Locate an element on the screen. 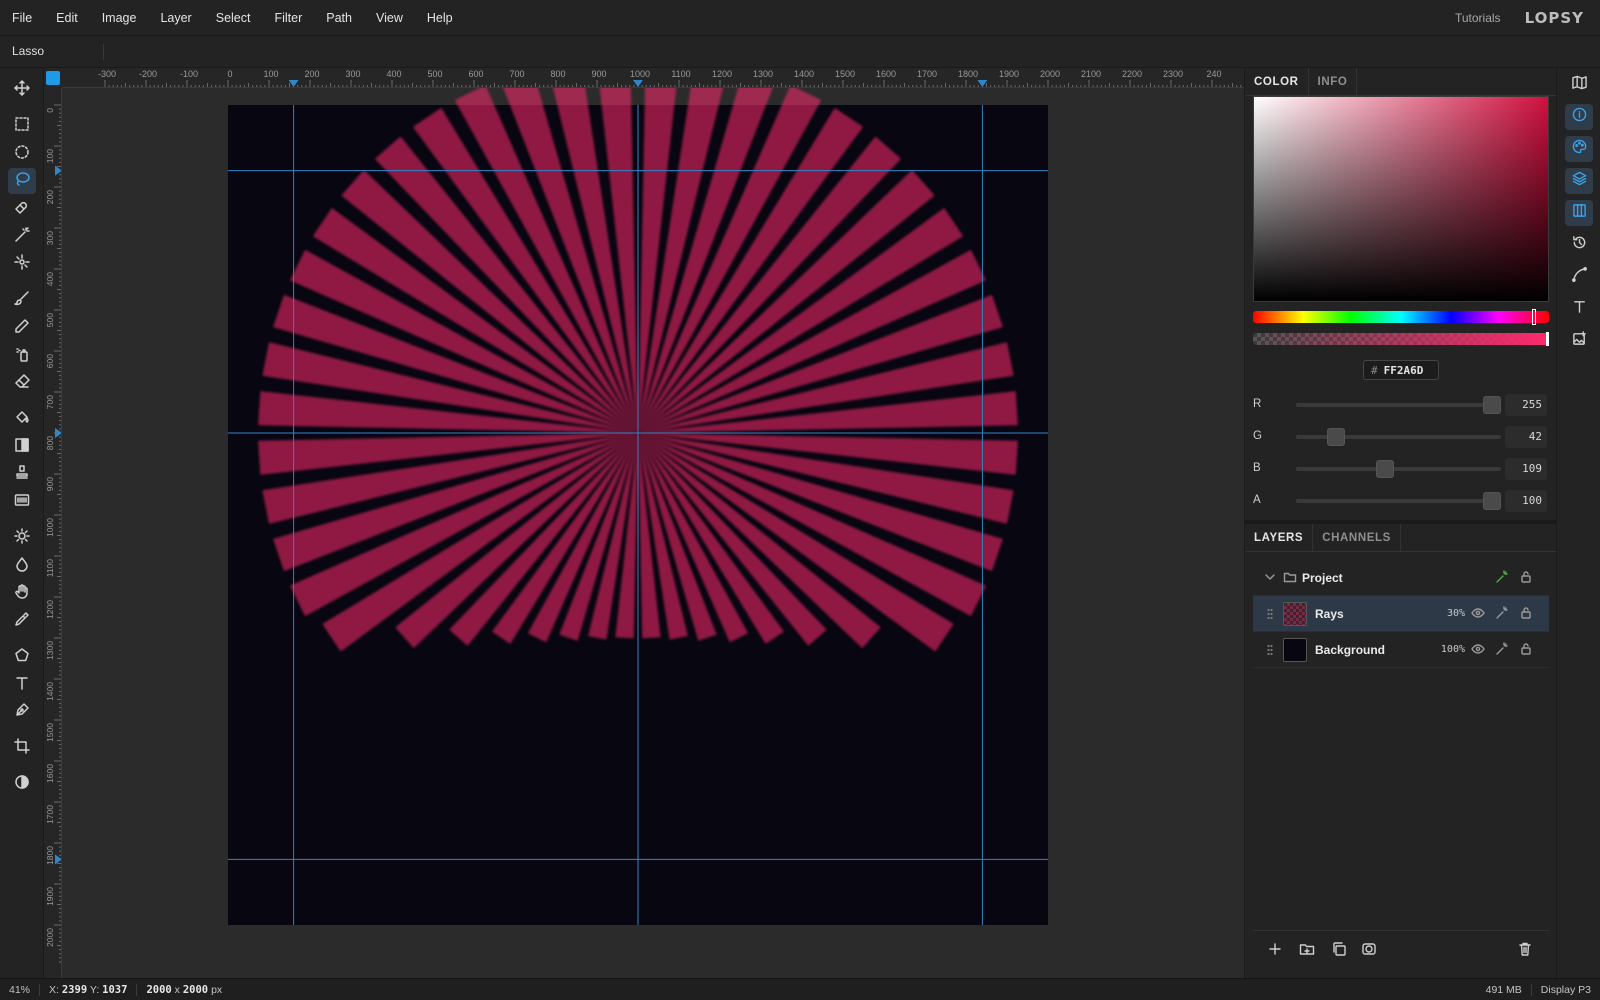 This screenshot has width=1600, height=1000. tab-channels: CHANNELS is located at coordinates (1357, 537).